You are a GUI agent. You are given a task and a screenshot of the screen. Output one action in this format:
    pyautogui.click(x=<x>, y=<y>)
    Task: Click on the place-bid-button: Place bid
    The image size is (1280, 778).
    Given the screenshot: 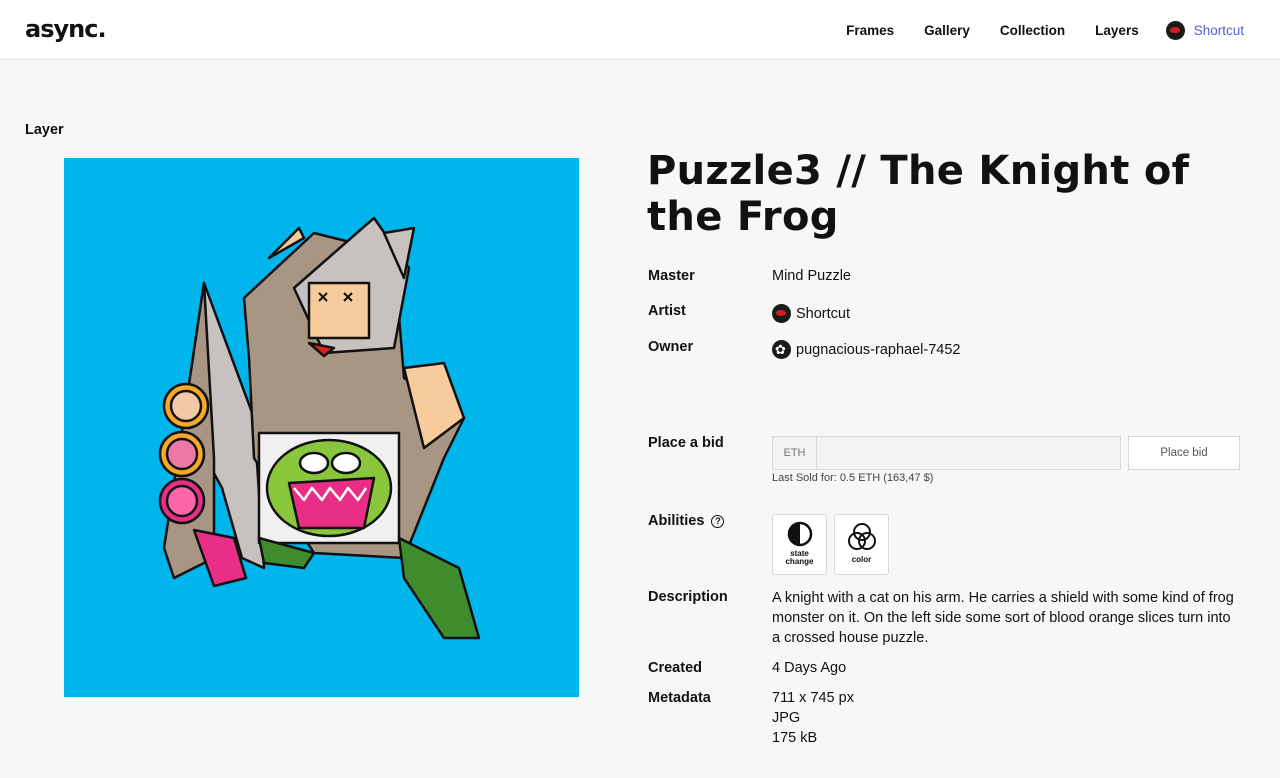 What is the action you would take?
    pyautogui.click(x=1184, y=453)
    